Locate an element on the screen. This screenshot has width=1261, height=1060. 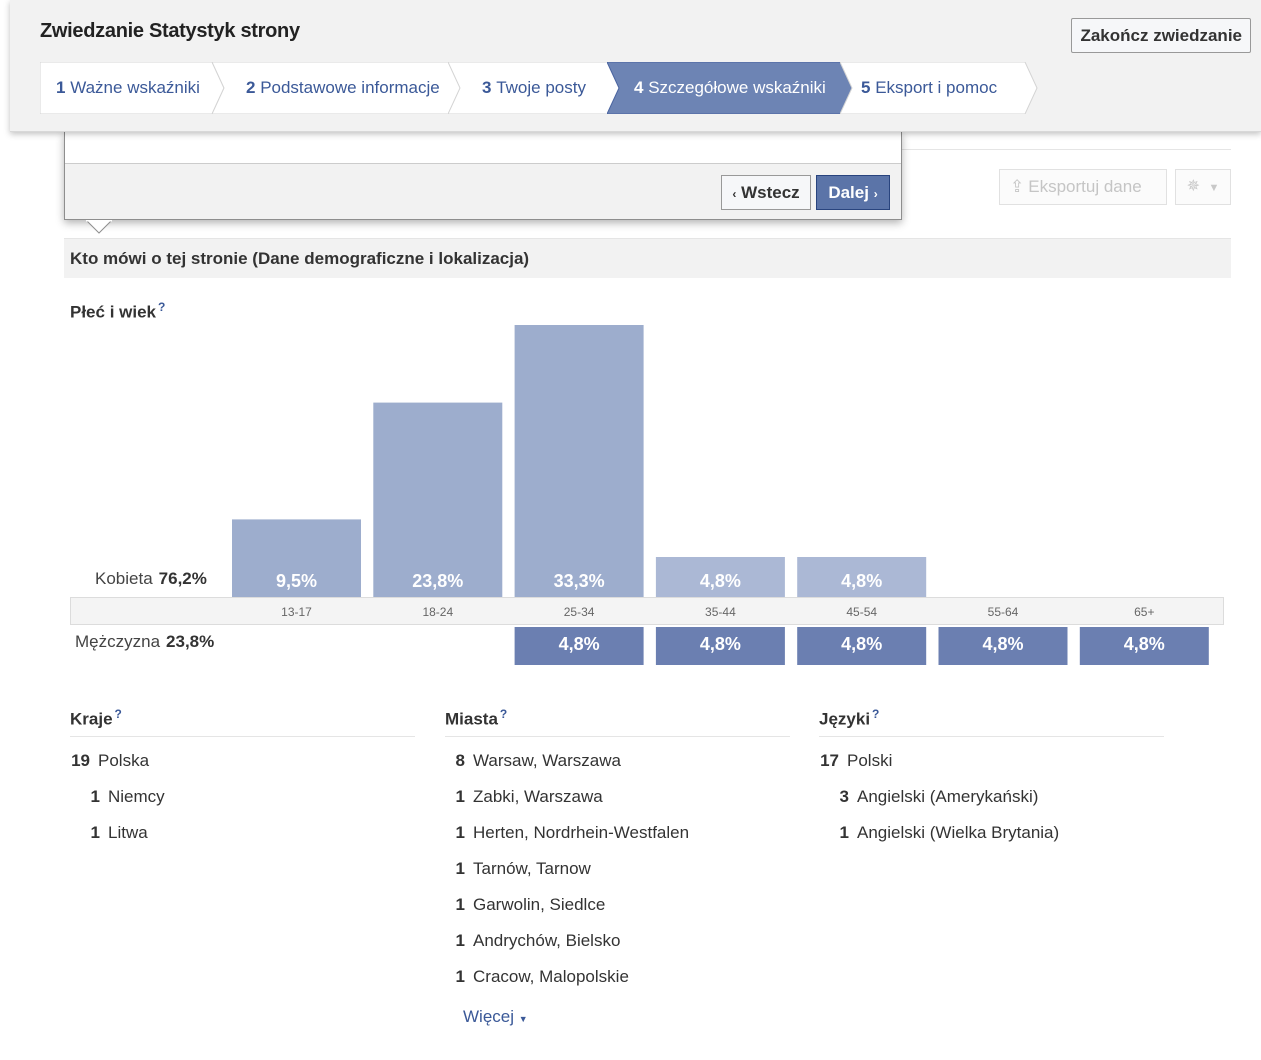
caret-down-icon: ▼ is located at coordinates (523, 1019).